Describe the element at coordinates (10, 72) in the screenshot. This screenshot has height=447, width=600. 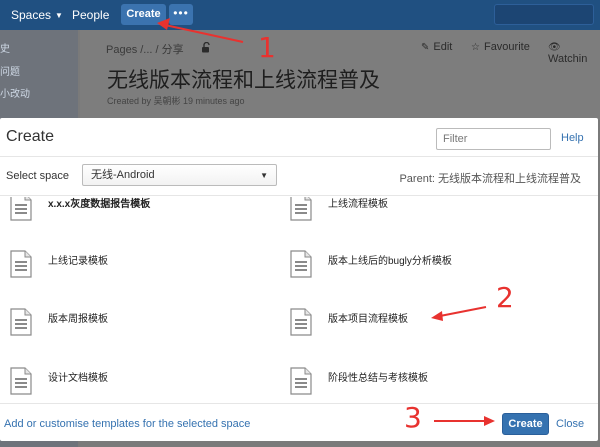
I see `sidebar-link: 问题` at that location.